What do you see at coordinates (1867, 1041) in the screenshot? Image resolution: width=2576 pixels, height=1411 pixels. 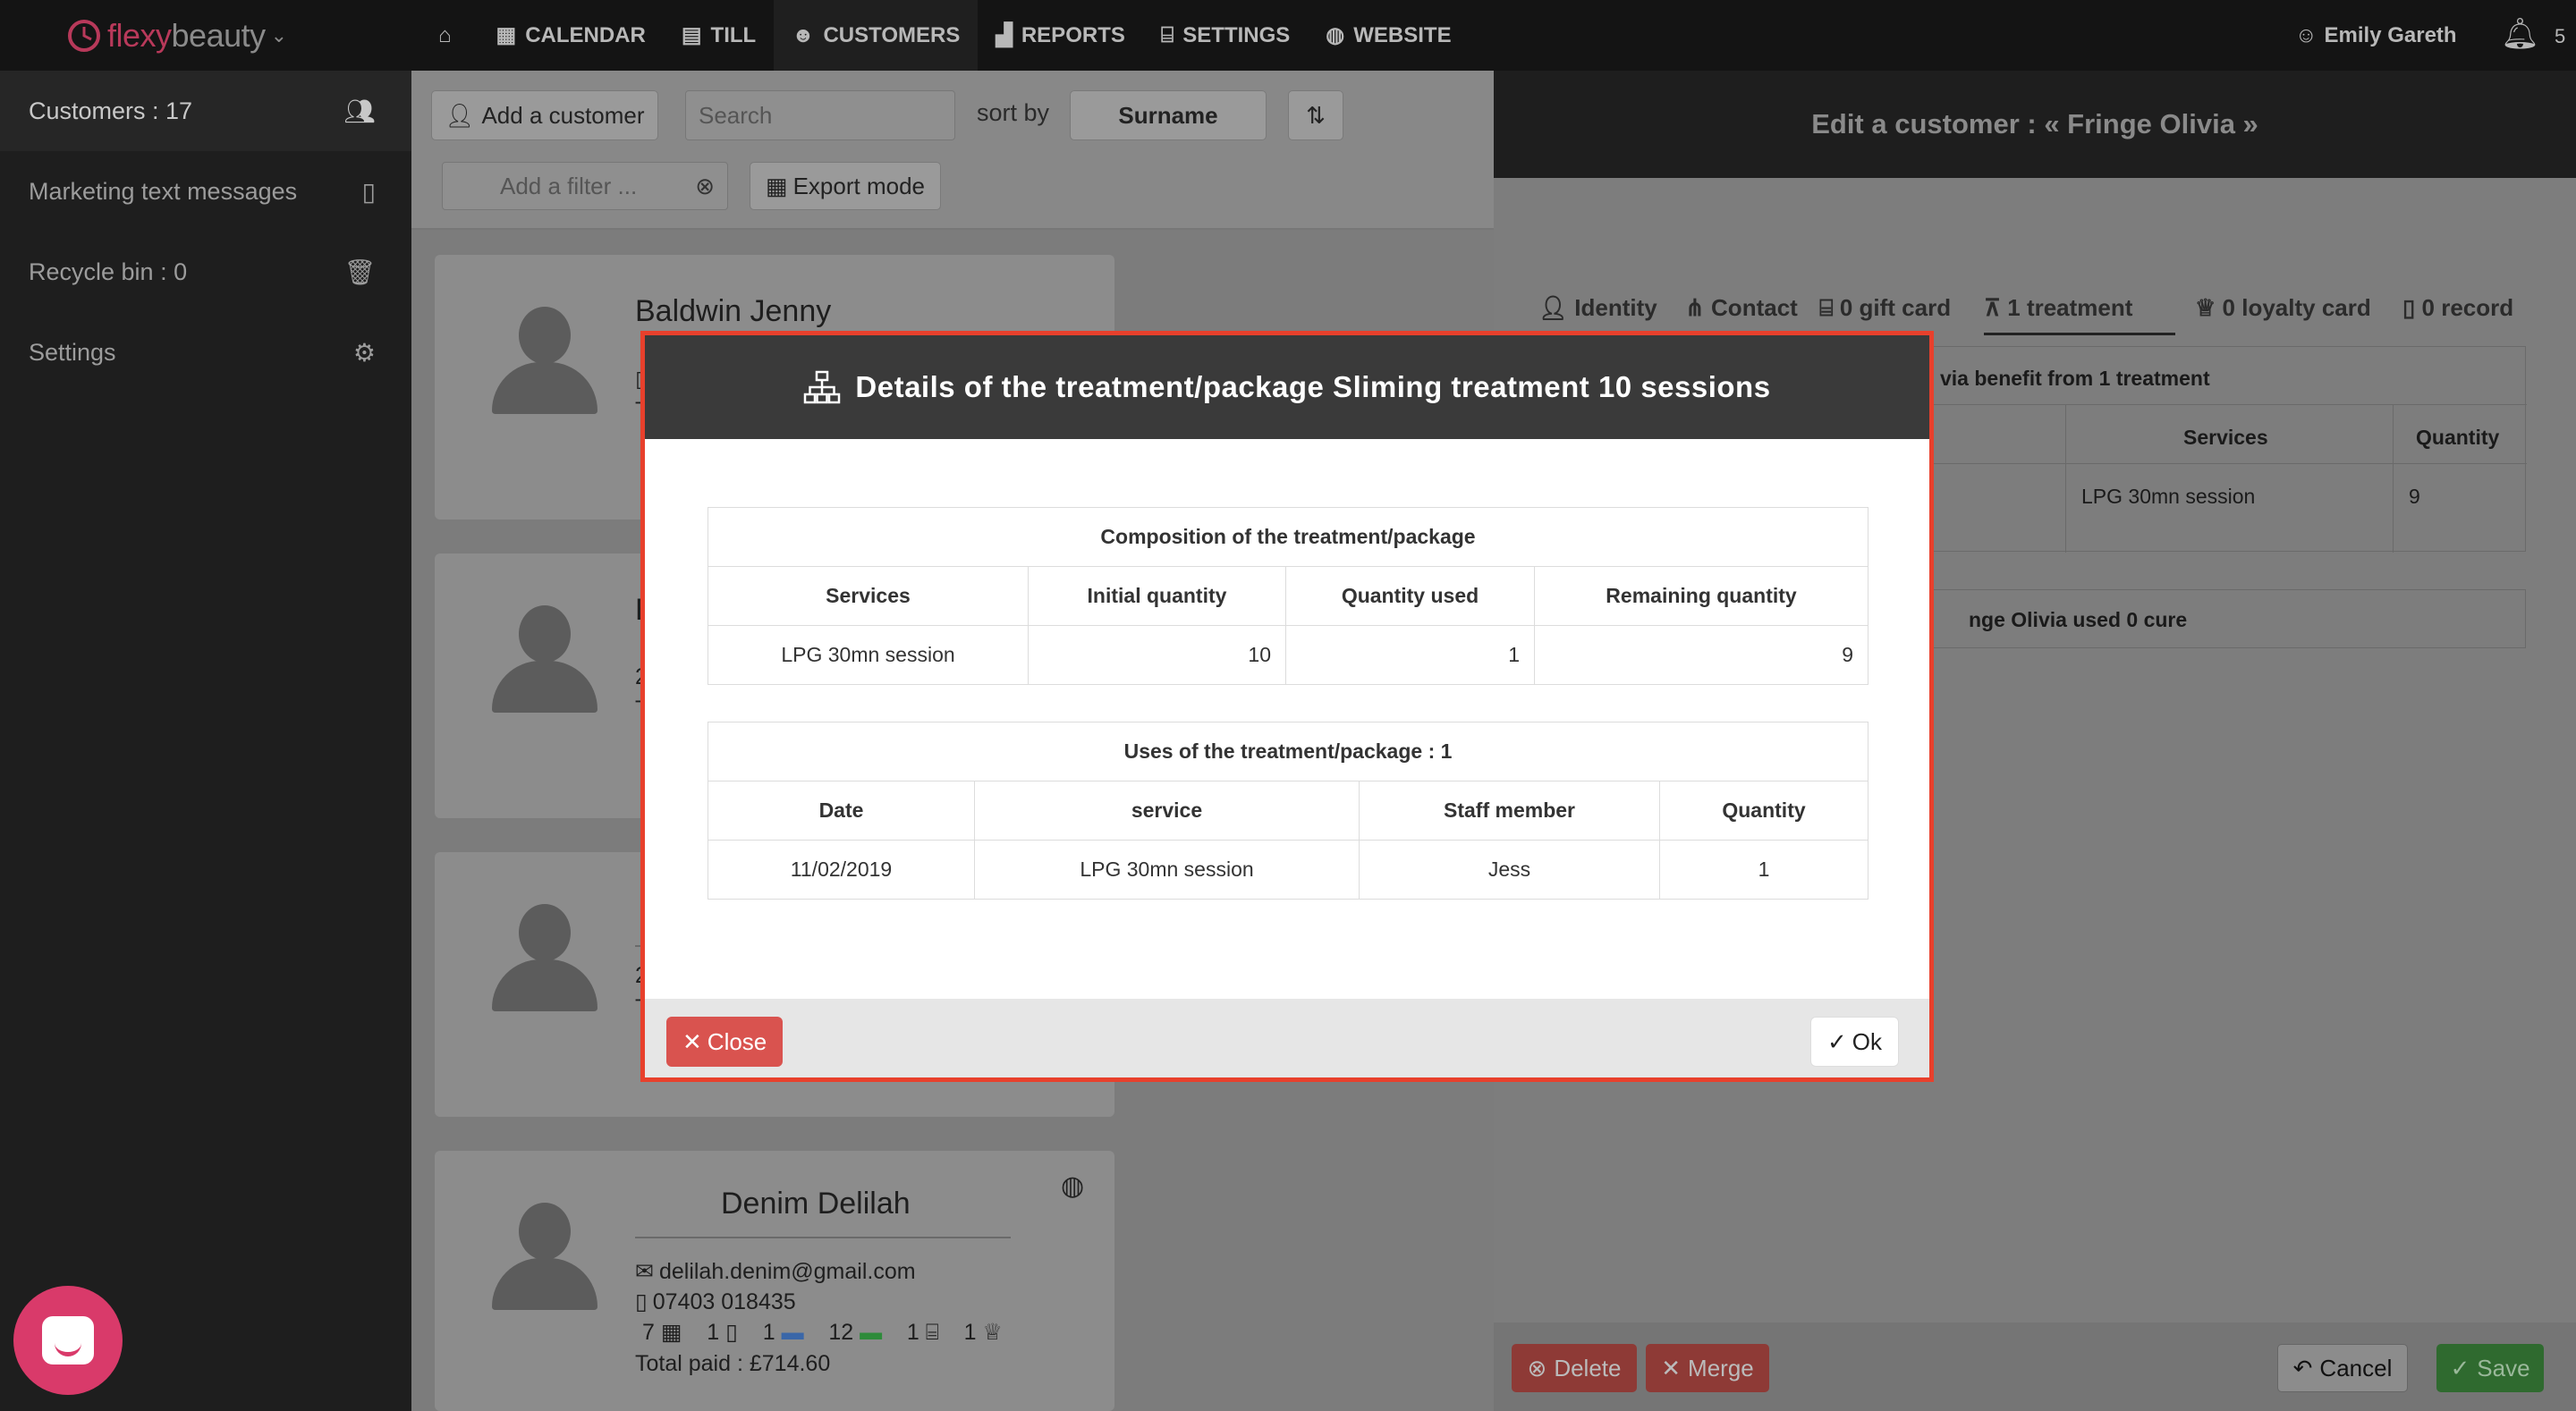 I see `ok-label: Ok` at bounding box center [1867, 1041].